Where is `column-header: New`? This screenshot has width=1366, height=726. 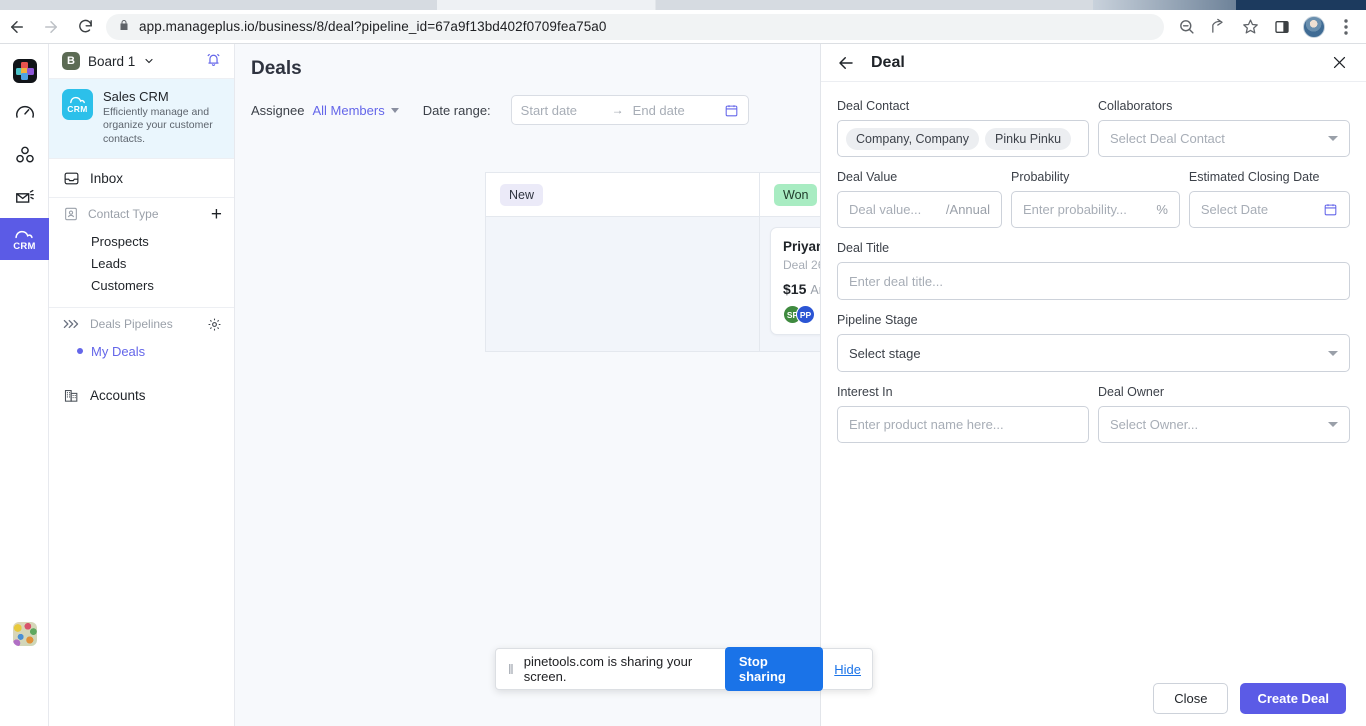 column-header: New is located at coordinates (622, 195).